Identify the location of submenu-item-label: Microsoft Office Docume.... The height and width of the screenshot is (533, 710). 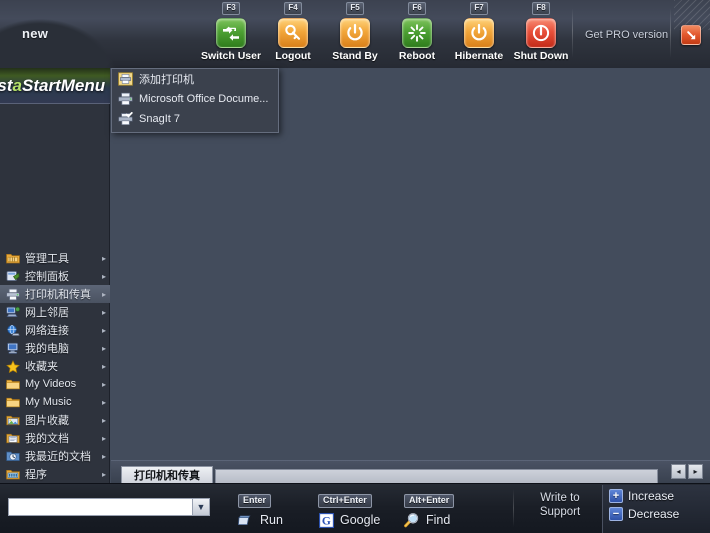
(204, 99).